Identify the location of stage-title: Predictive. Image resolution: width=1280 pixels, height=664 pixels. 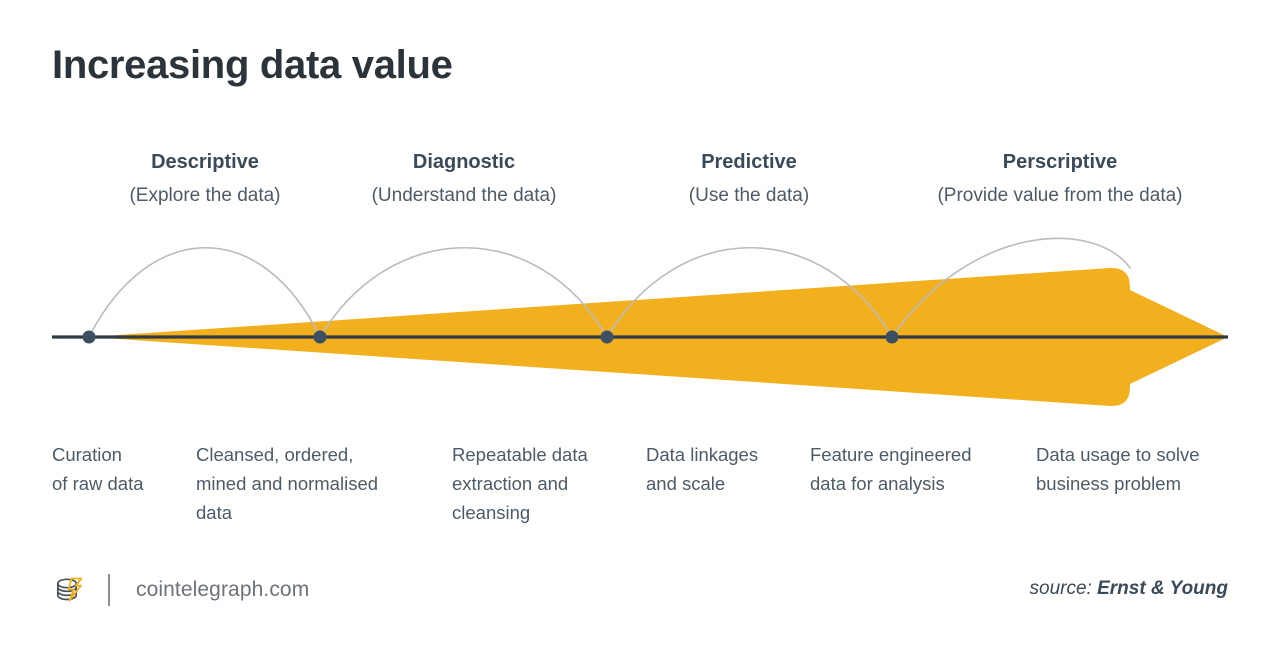
(749, 162).